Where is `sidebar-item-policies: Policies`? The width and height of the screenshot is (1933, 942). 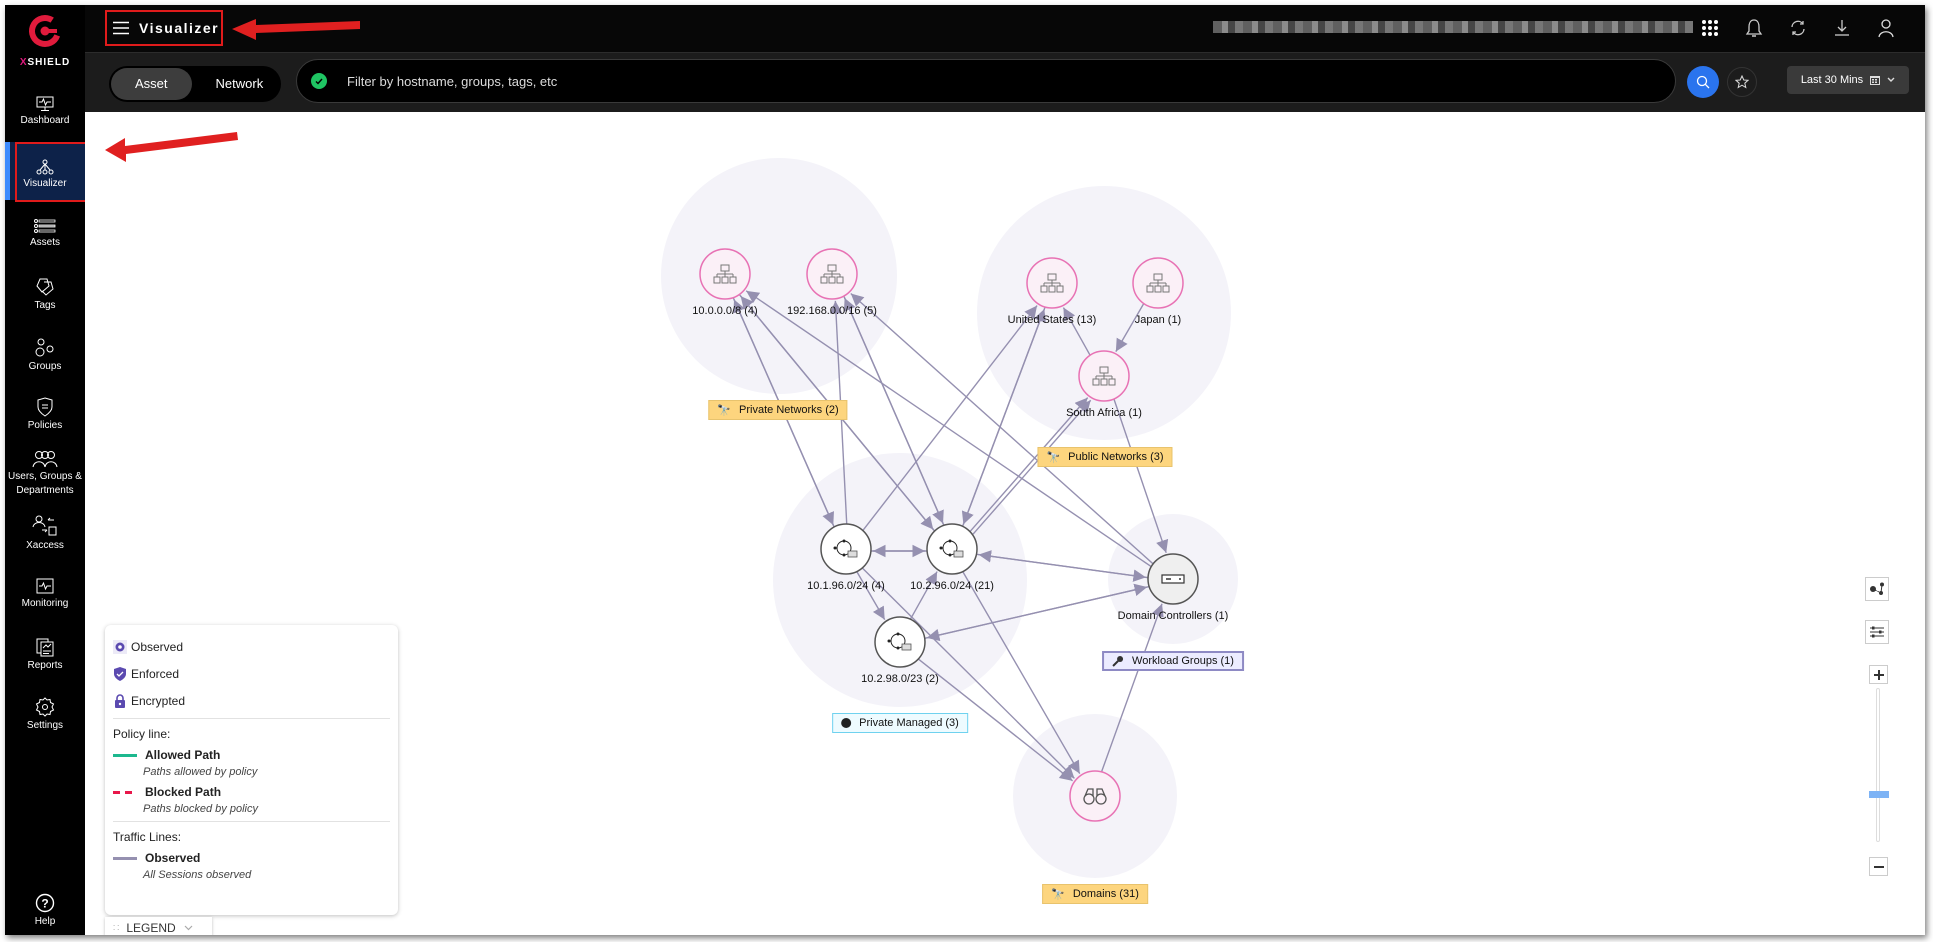
sidebar-item-policies: Policies is located at coordinates (45, 417).